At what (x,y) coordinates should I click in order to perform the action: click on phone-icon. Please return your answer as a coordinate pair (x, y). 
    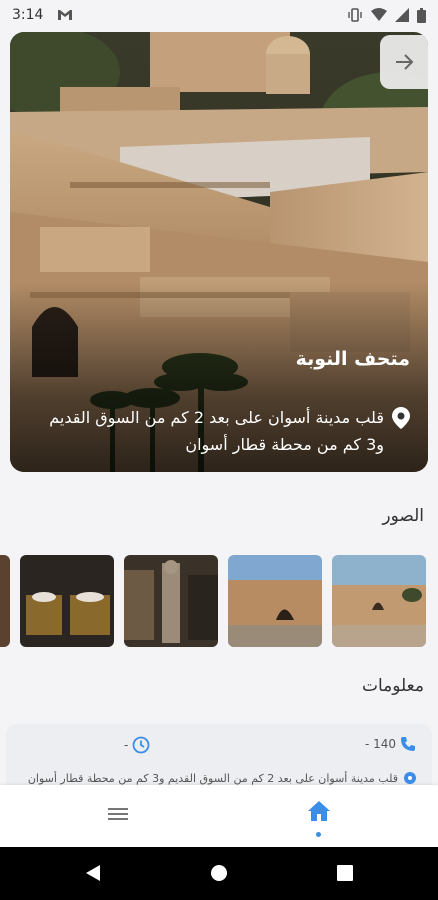
    Looking at the image, I should click on (408, 744).